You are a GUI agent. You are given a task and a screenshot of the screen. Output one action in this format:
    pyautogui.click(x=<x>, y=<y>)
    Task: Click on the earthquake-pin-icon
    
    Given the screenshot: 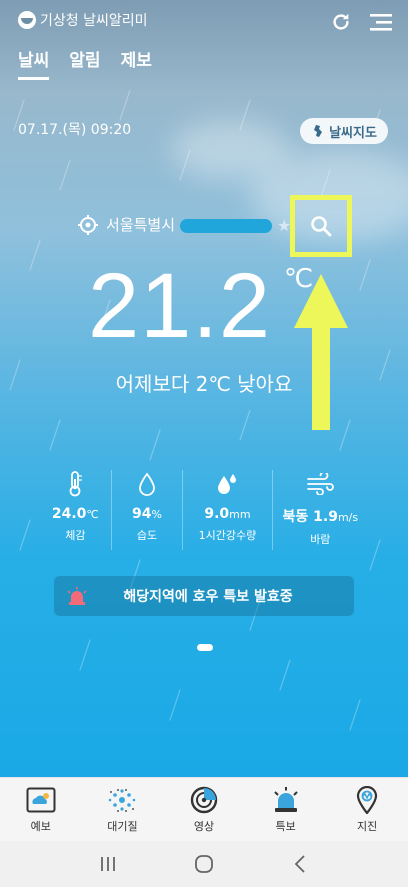 What is the action you would take?
    pyautogui.click(x=367, y=800)
    